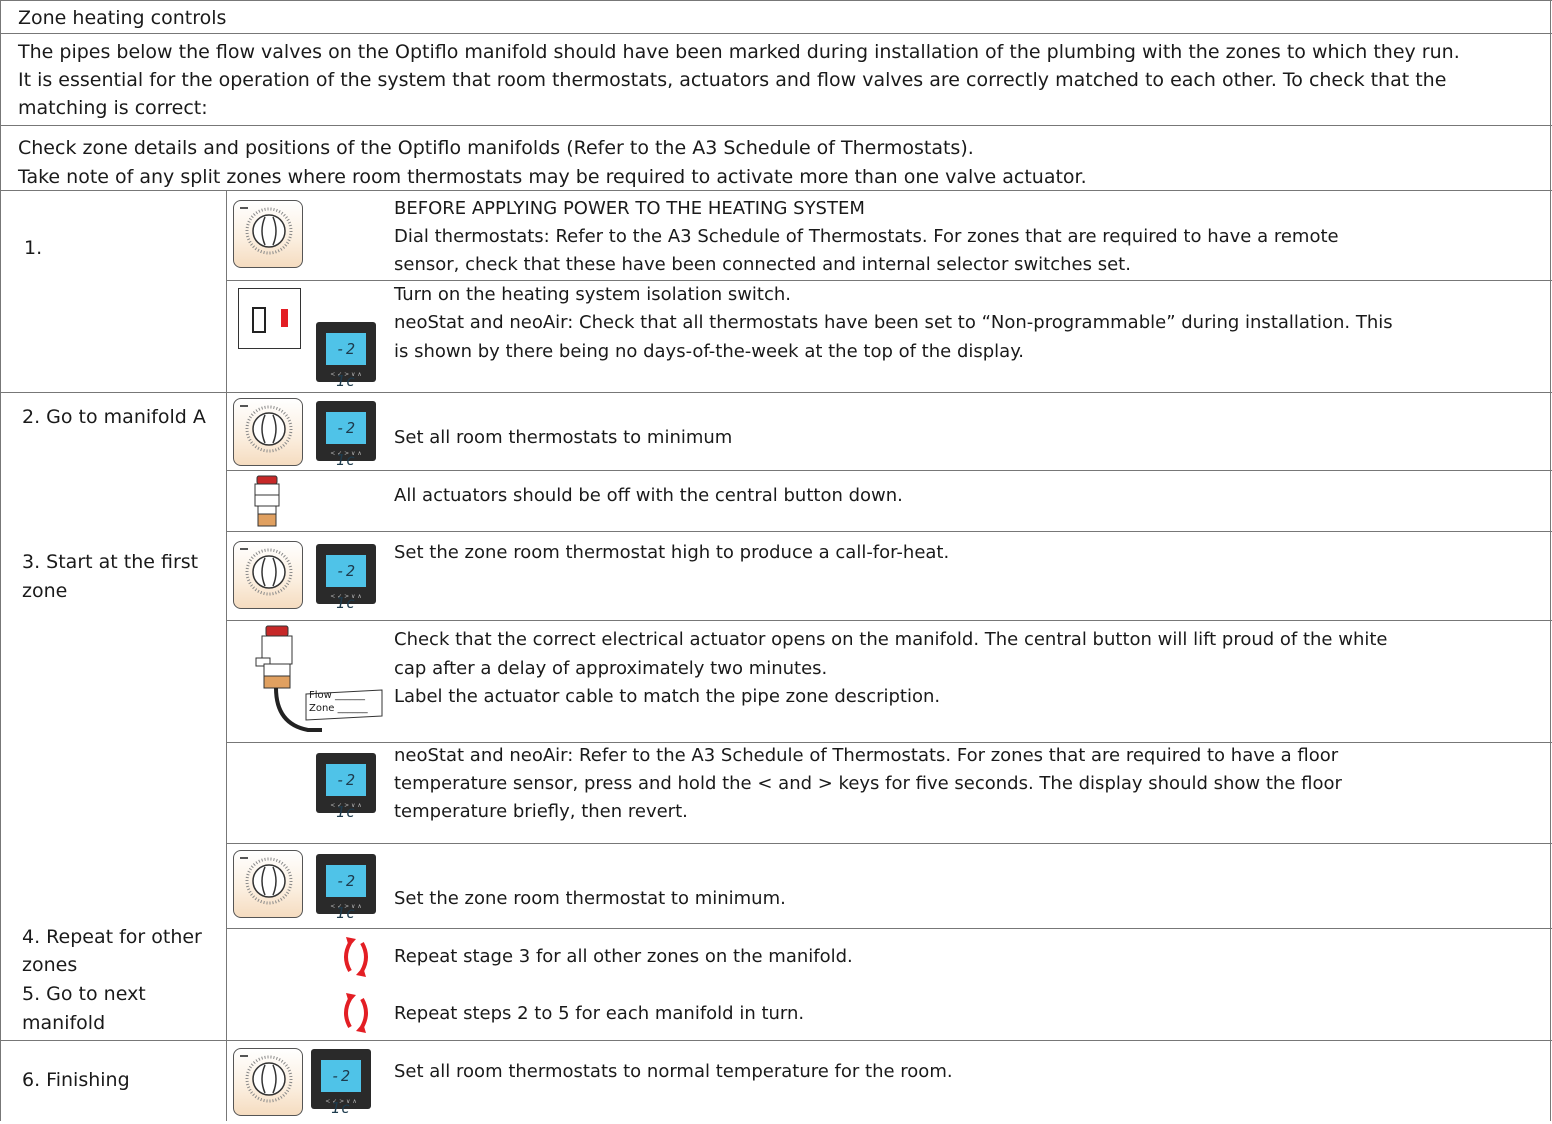 The image size is (1552, 1124). Describe the element at coordinates (50, 965) in the screenshot. I see `step-label: zones` at that location.